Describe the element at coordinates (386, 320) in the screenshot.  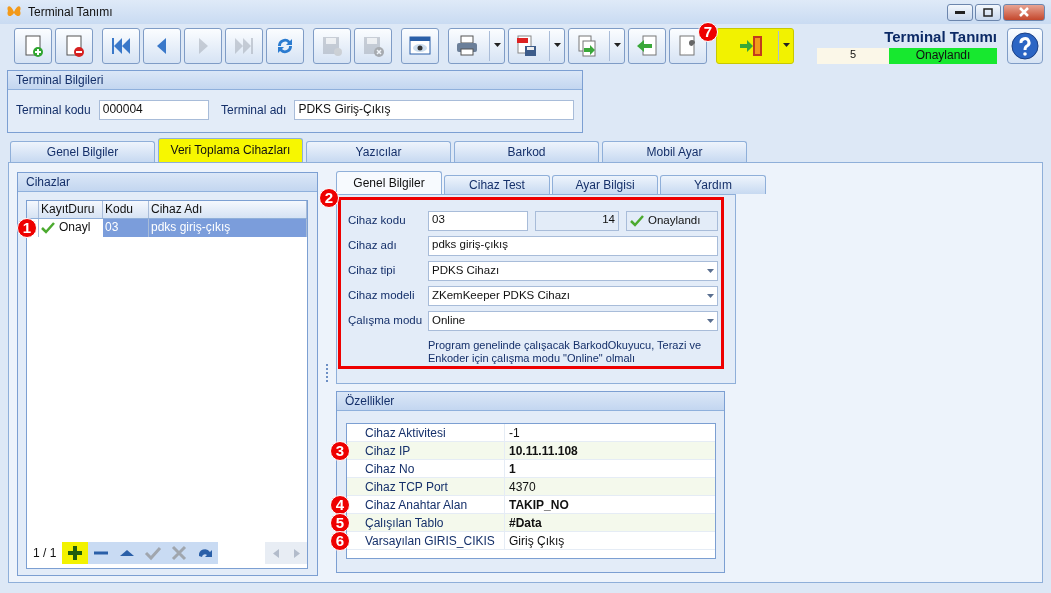
I see `field-label: Çalışma modu` at that location.